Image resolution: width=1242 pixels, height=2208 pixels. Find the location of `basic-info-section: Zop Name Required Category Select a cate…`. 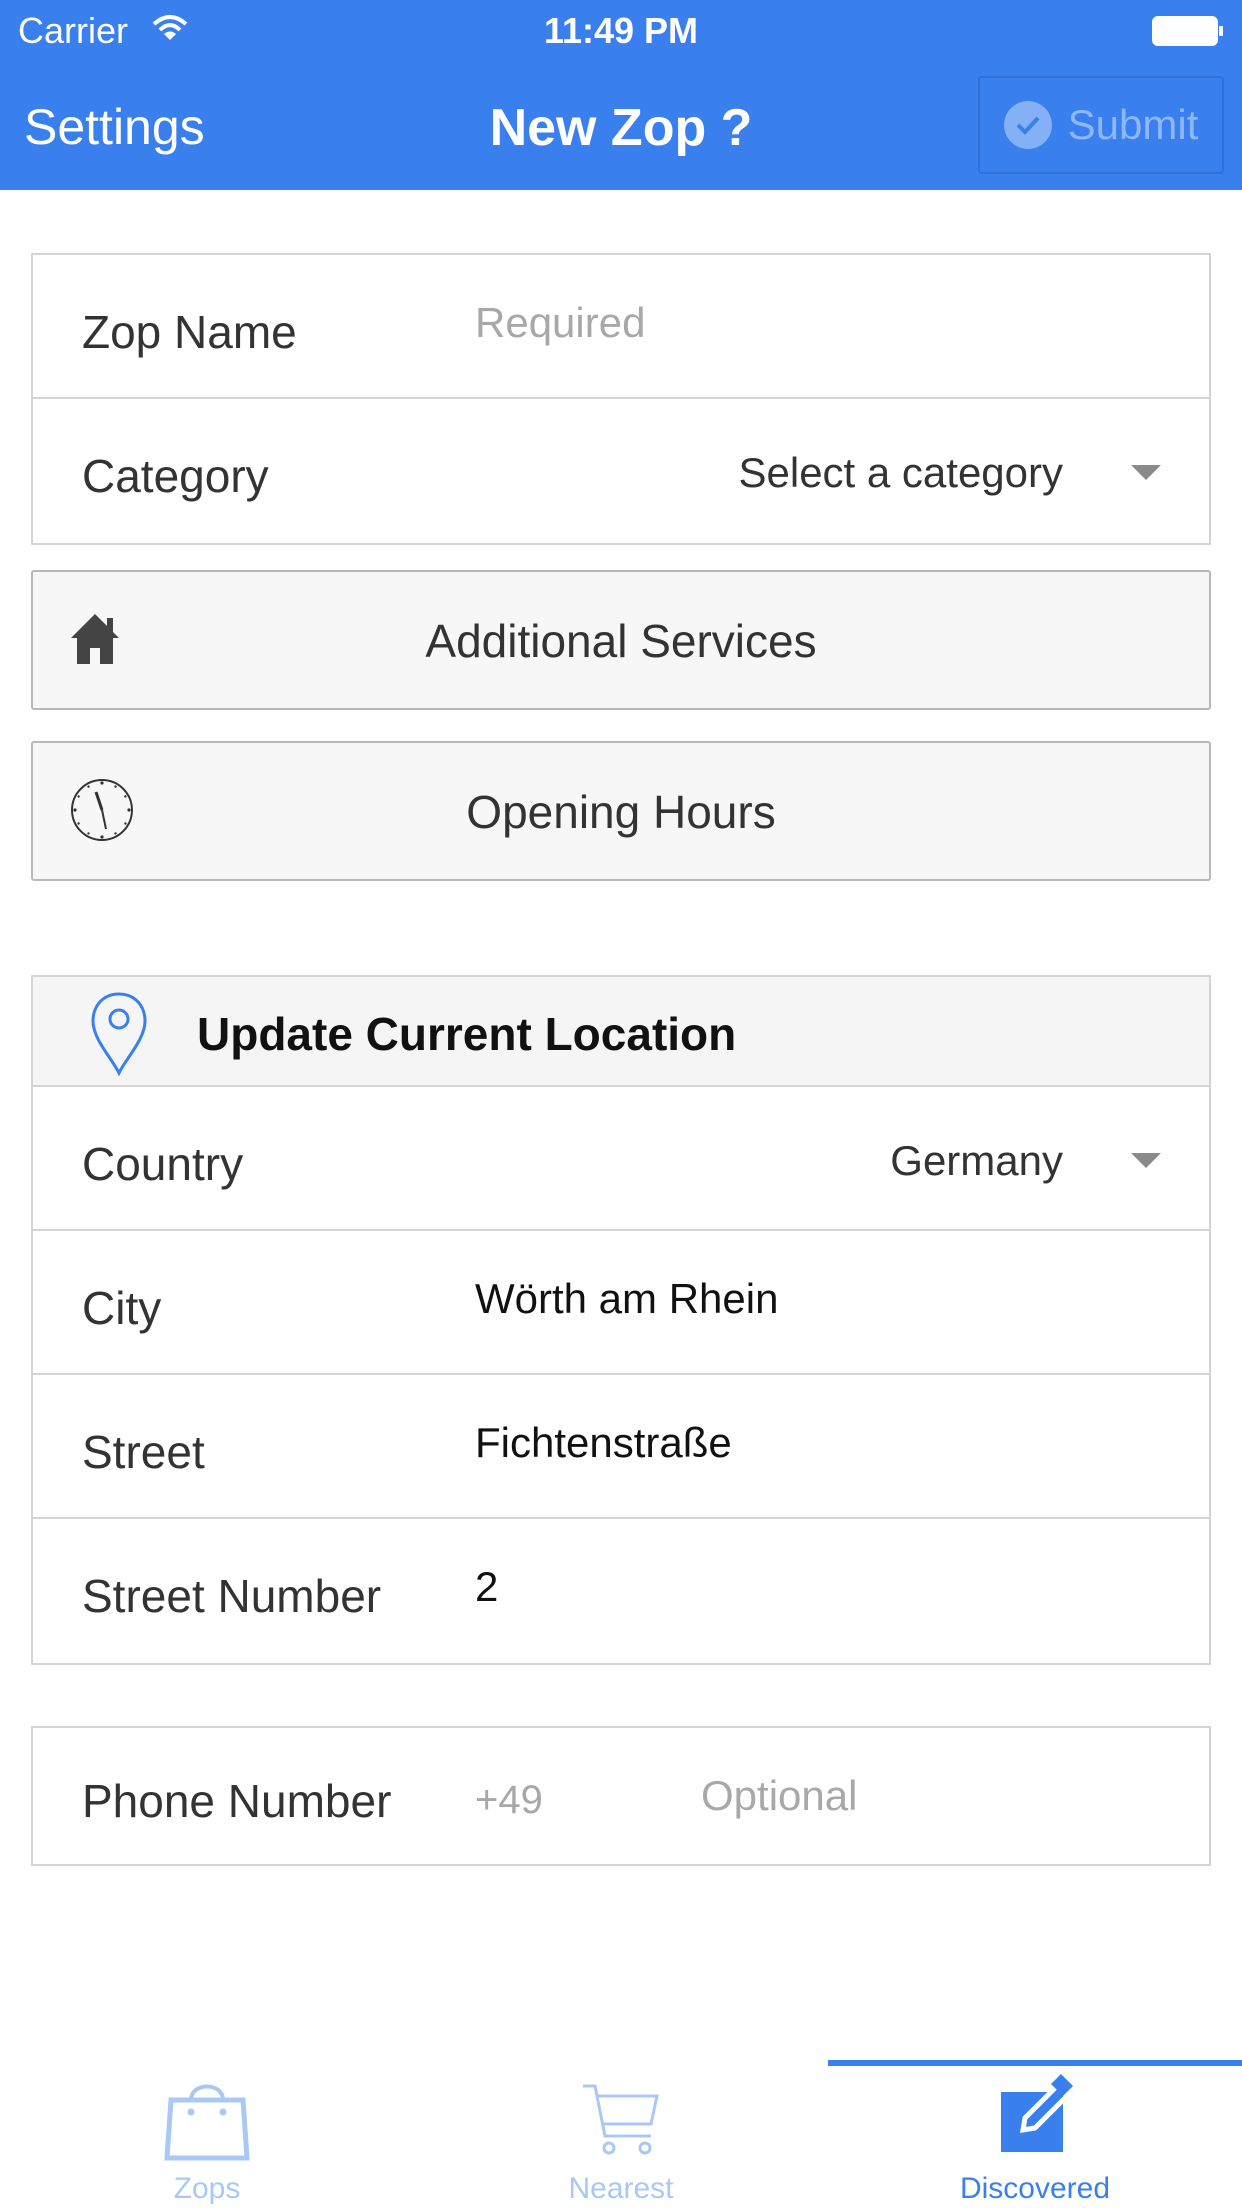

basic-info-section: Zop Name Required Category Select a cate… is located at coordinates (621, 399).